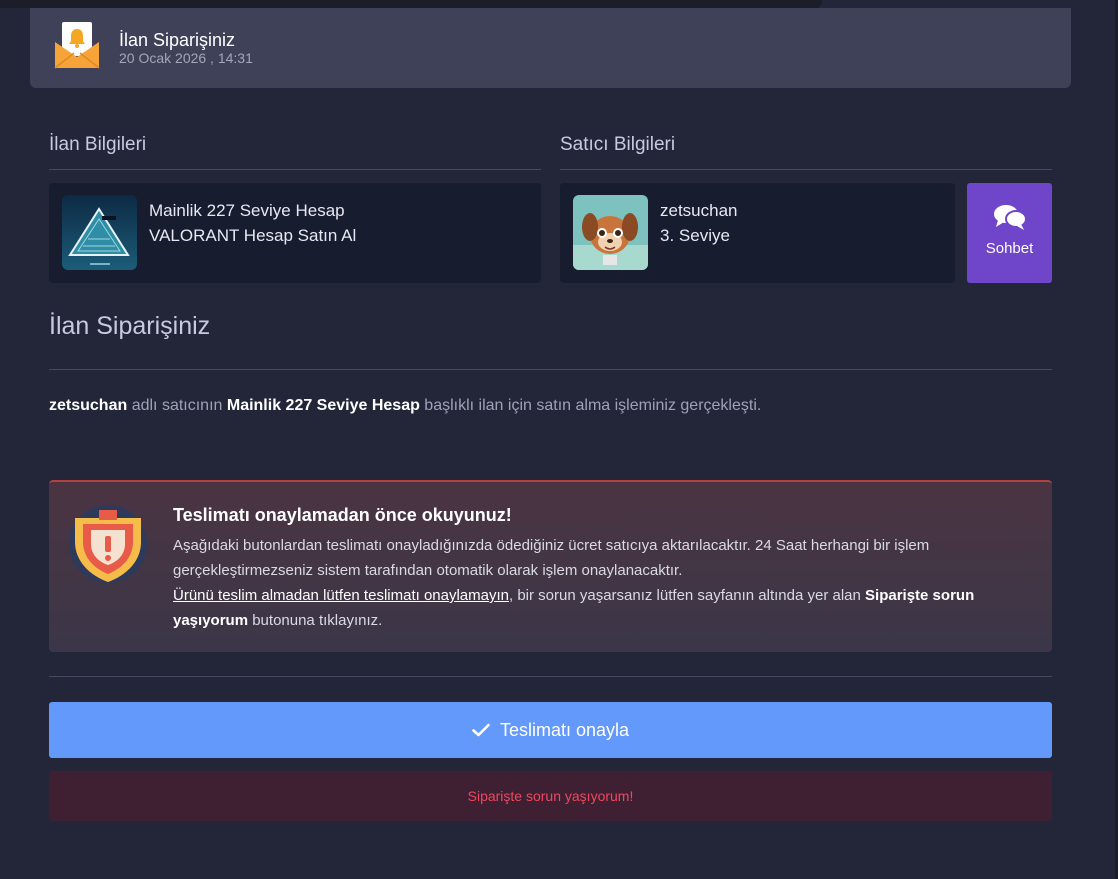 The width and height of the screenshot is (1118, 879). I want to click on mail-bell-icon, so click(77, 45).